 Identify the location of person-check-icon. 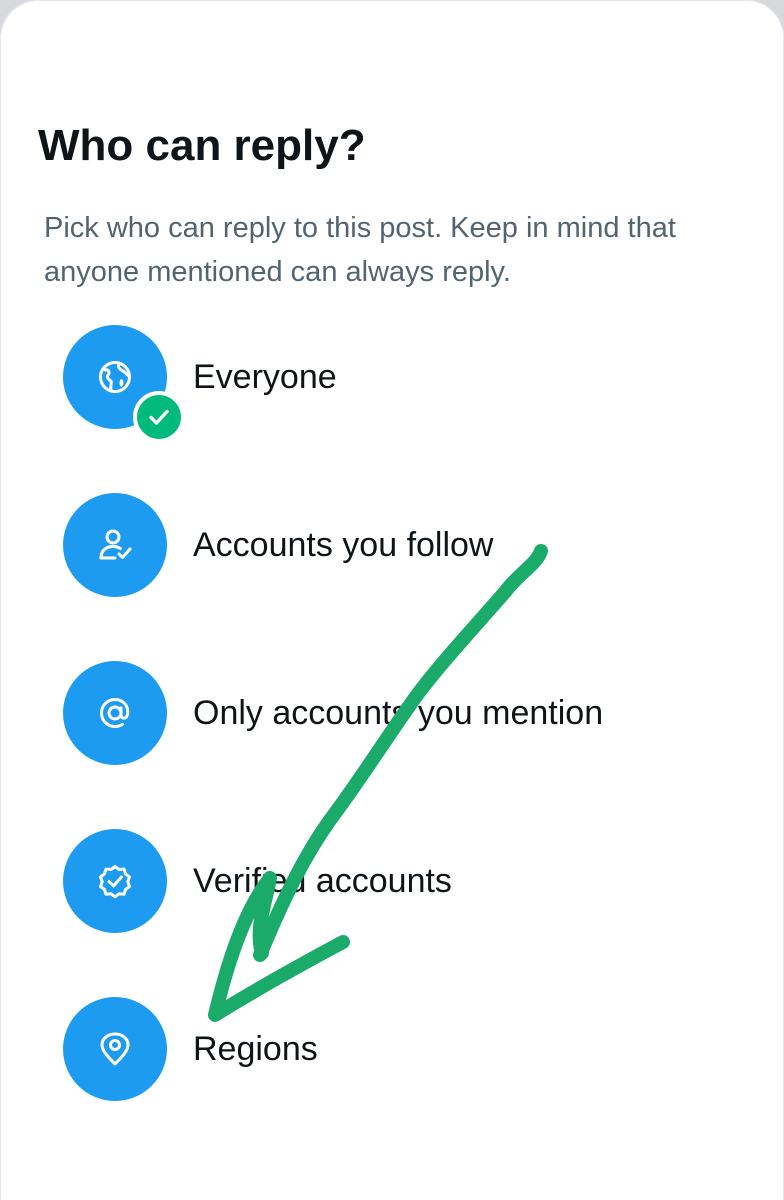
(115, 544).